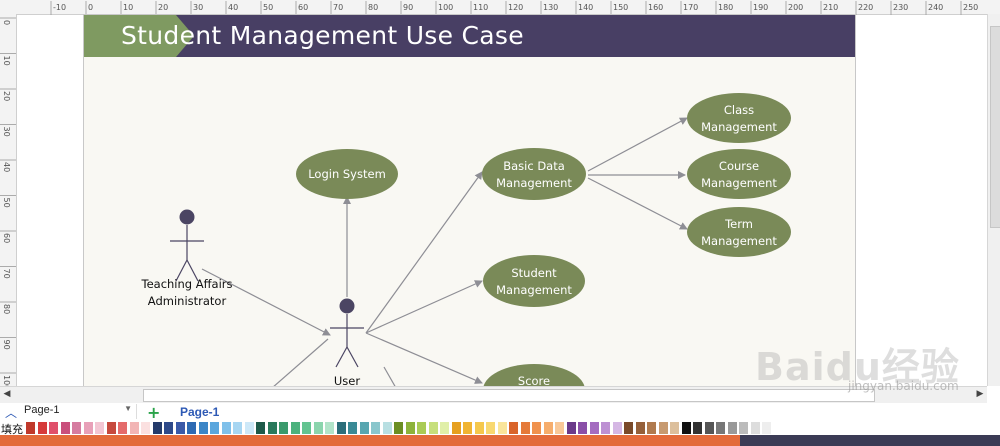 This screenshot has width=1000, height=446. I want to click on actor-teaching-affairs-administrator: Teaching Affairs Administrator, so click(187, 259).